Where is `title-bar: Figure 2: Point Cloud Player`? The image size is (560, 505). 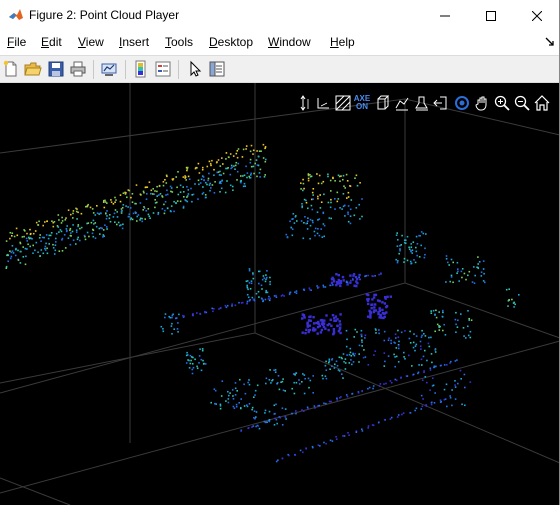 title-bar: Figure 2: Point Cloud Player is located at coordinates (280, 15).